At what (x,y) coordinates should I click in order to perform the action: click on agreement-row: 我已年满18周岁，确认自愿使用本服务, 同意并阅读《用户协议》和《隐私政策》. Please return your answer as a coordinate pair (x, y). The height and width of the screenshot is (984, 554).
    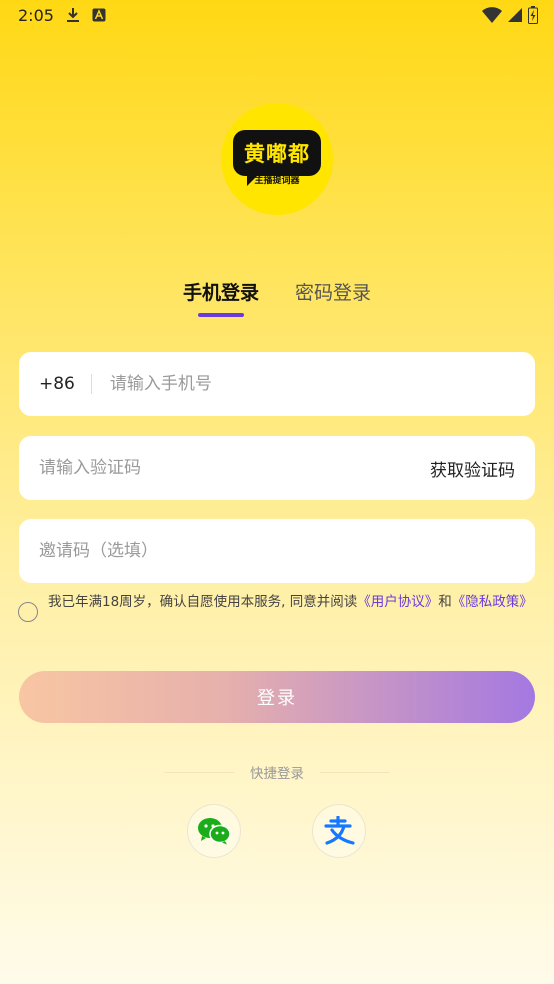
    Looking at the image, I should click on (278, 607).